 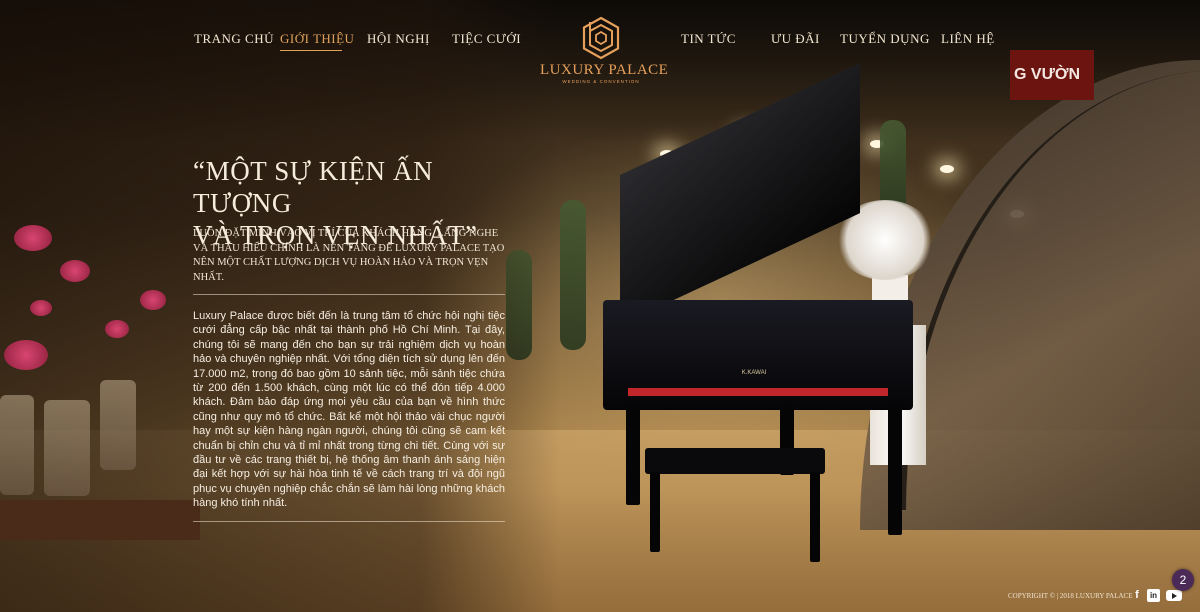 I want to click on nav-wedding: TIỆC CƯỚI, so click(x=486, y=39).